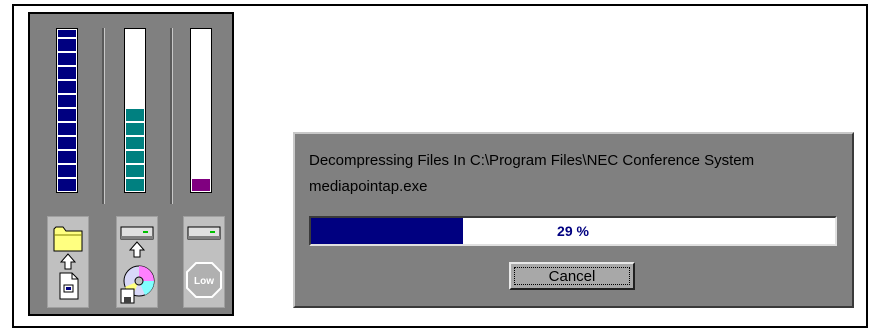 This screenshot has height=331, width=873. I want to click on progress-bar: 29 %, so click(573, 231).